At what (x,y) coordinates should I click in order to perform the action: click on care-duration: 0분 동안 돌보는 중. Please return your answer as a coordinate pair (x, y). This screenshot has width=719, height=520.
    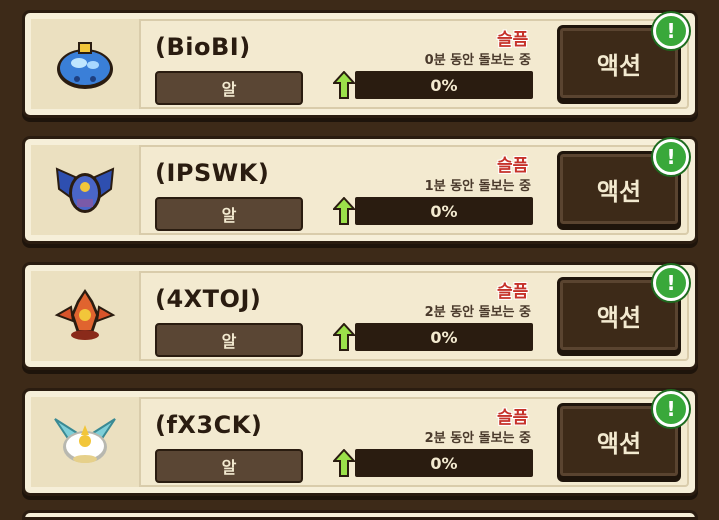
    Looking at the image, I should click on (477, 60).